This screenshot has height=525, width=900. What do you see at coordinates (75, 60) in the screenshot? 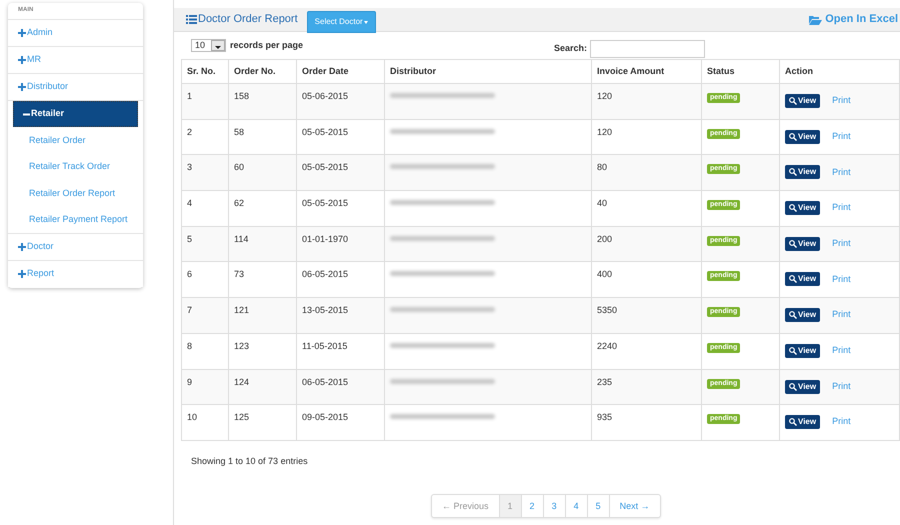
I see `sidebar-item: MR` at bounding box center [75, 60].